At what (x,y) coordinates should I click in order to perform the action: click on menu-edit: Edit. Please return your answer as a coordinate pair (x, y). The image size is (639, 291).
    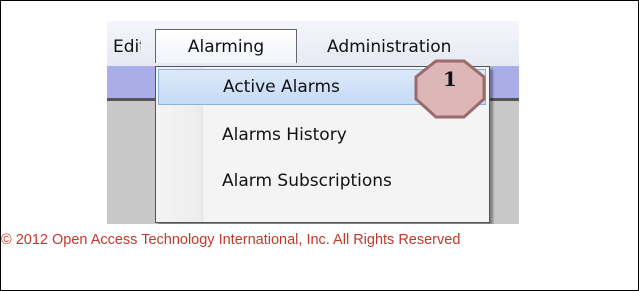
    Looking at the image, I should click on (127, 47).